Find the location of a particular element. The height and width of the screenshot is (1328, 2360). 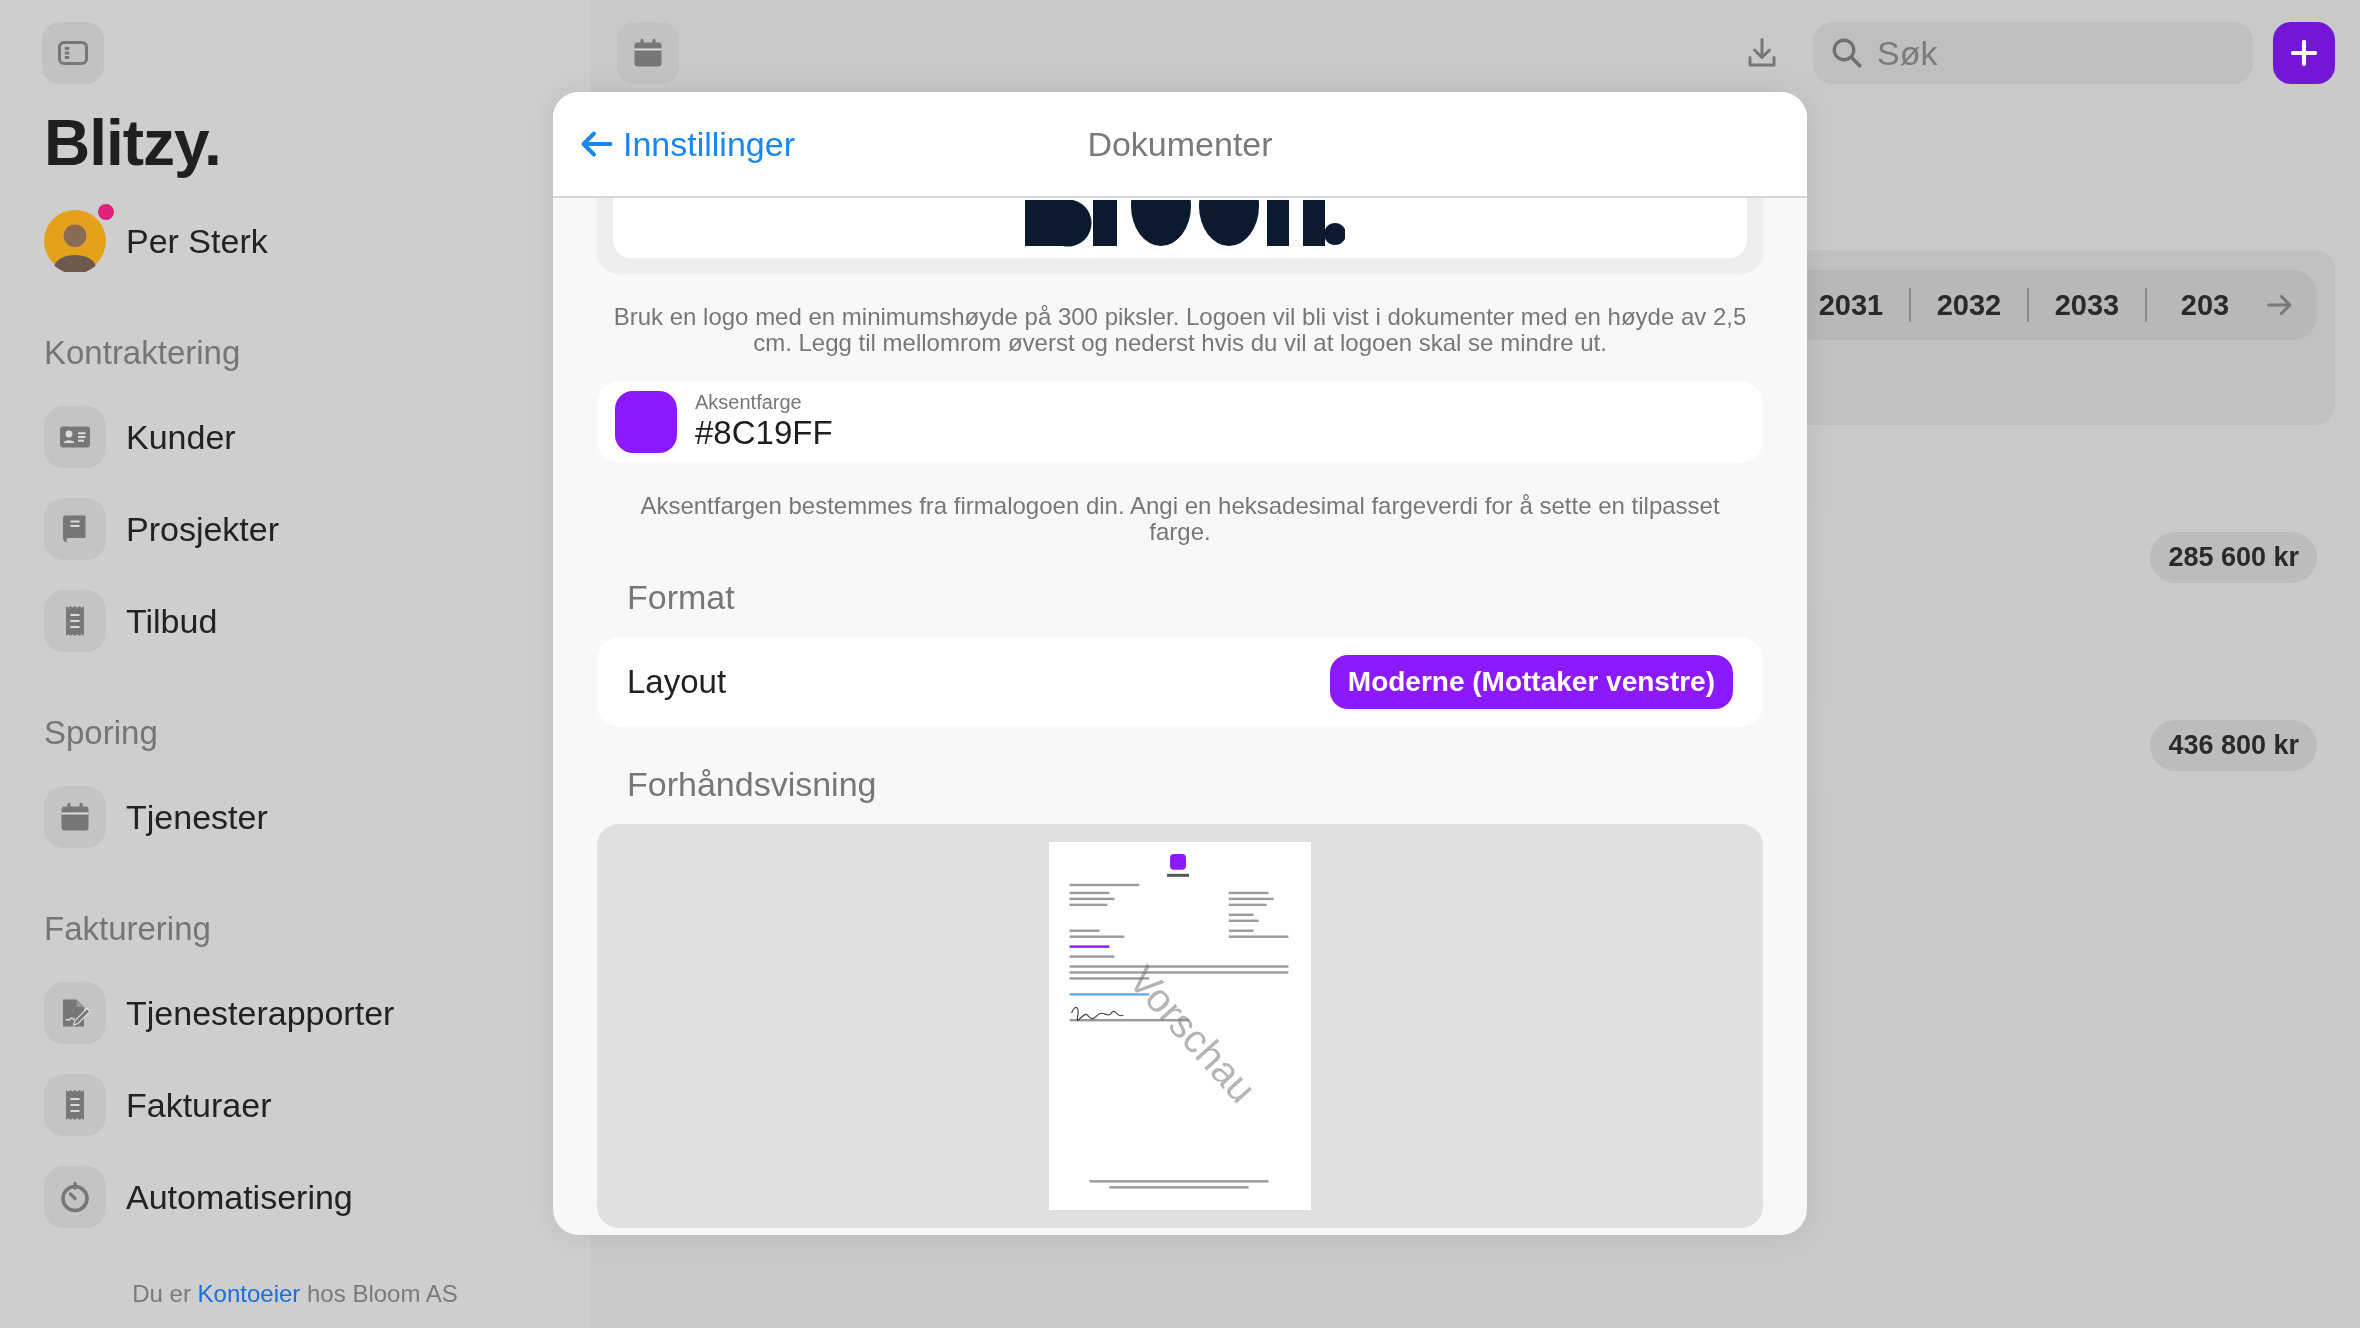

sidebar-item: Kunder is located at coordinates (317, 437).